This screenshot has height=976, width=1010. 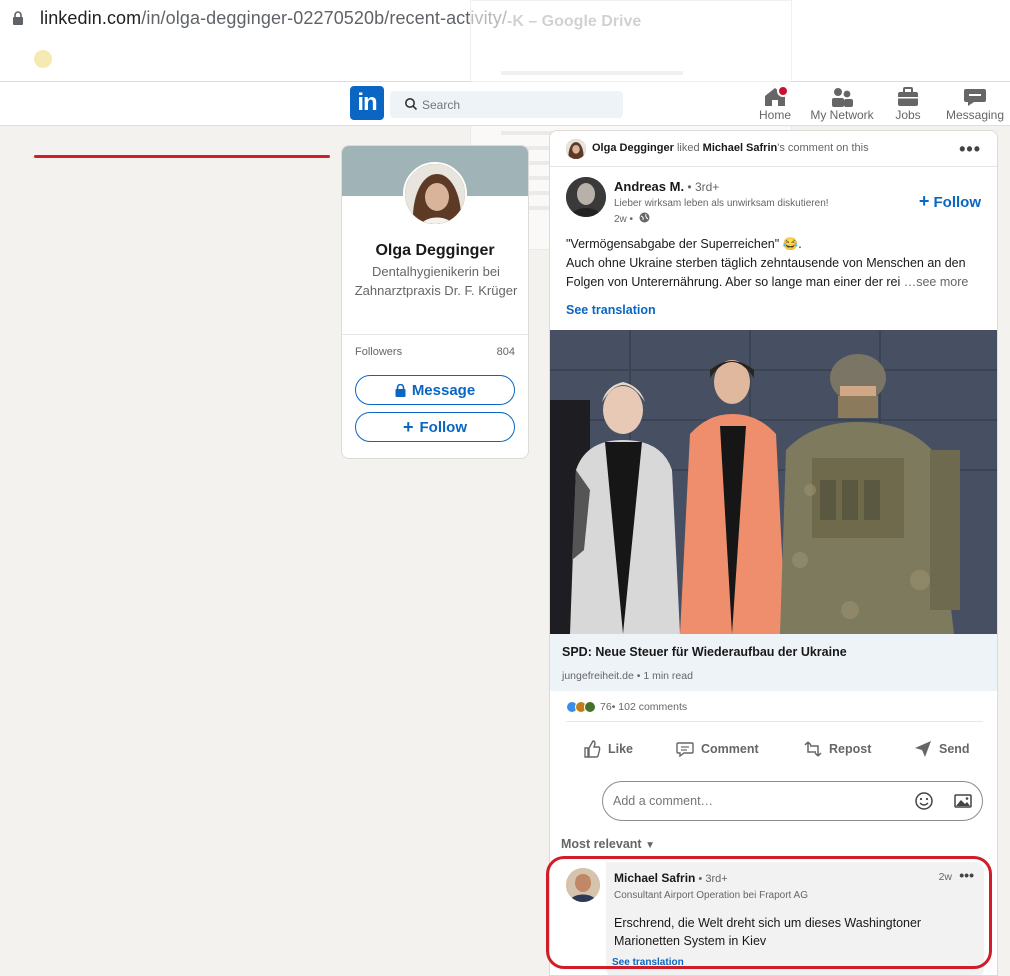 I want to click on send-icon, so click(x=923, y=749).